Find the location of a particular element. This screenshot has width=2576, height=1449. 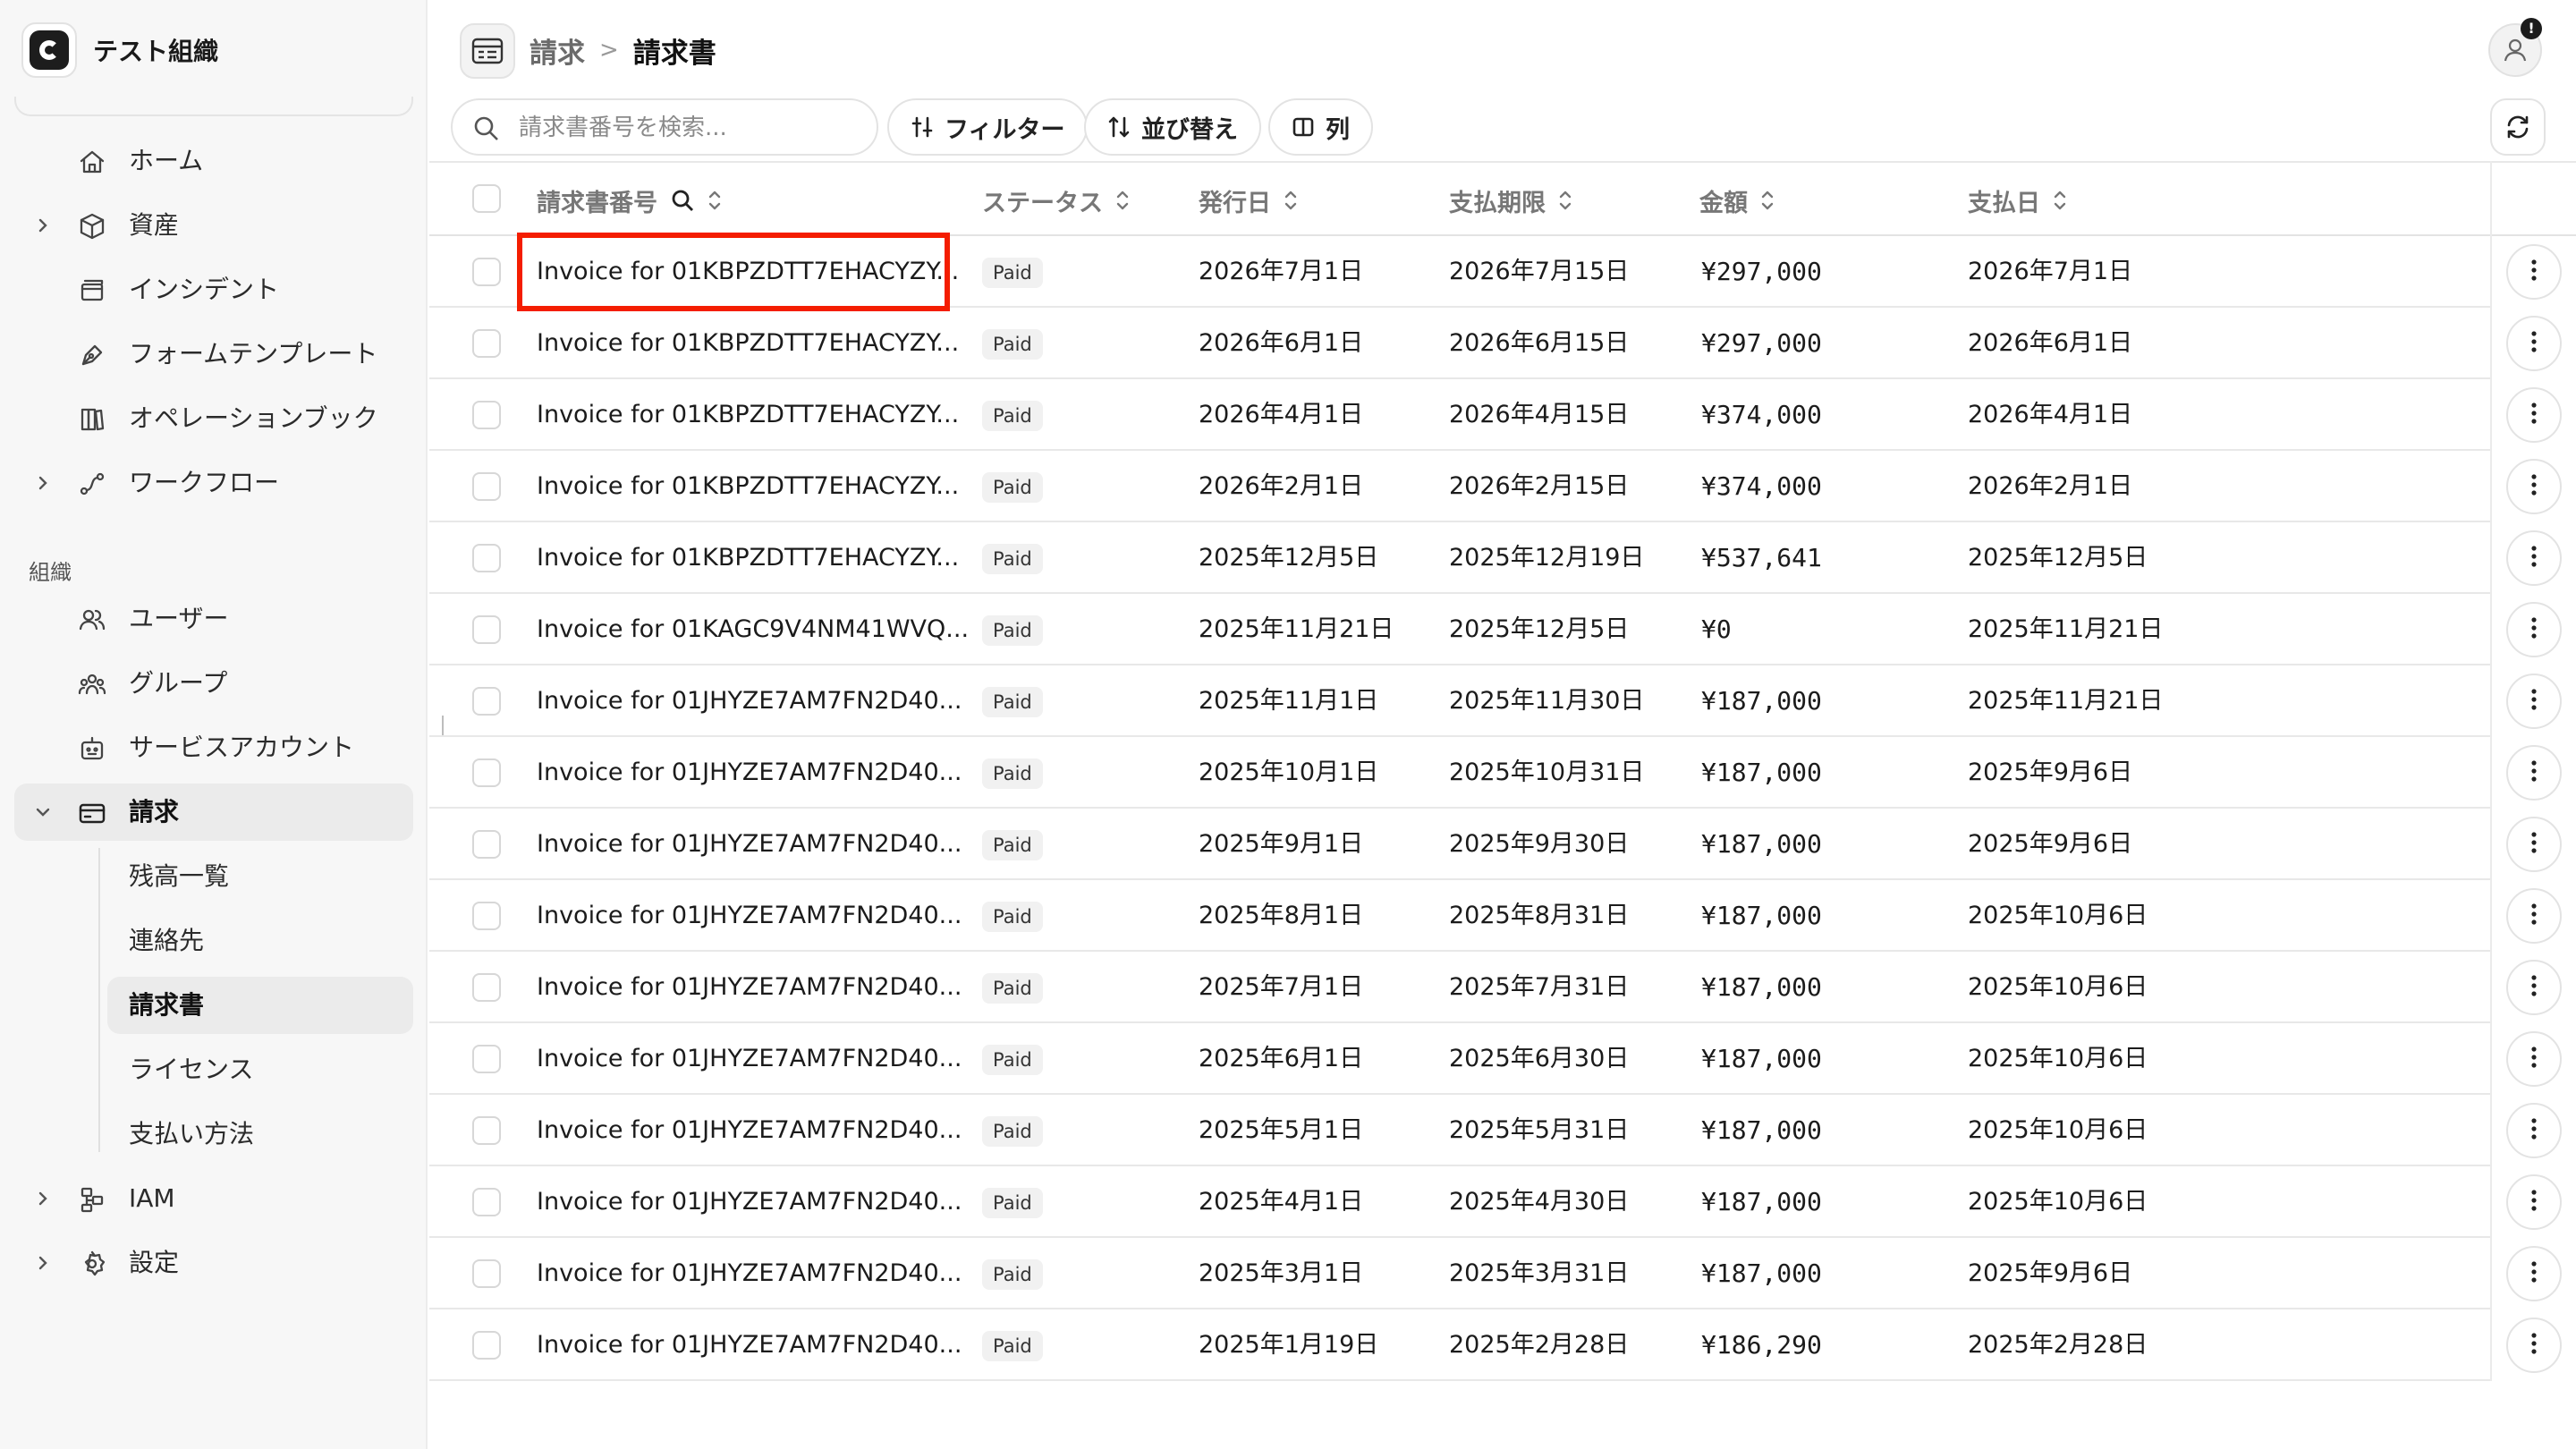

sidebar-item-settings: 設定 is located at coordinates (213, 1263).